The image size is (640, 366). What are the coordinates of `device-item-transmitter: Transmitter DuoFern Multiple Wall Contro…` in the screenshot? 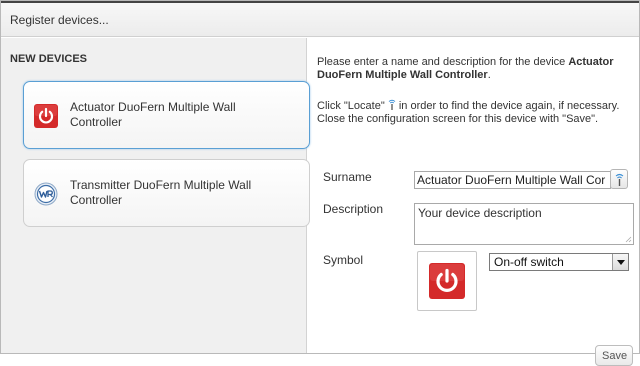 It's located at (166, 193).